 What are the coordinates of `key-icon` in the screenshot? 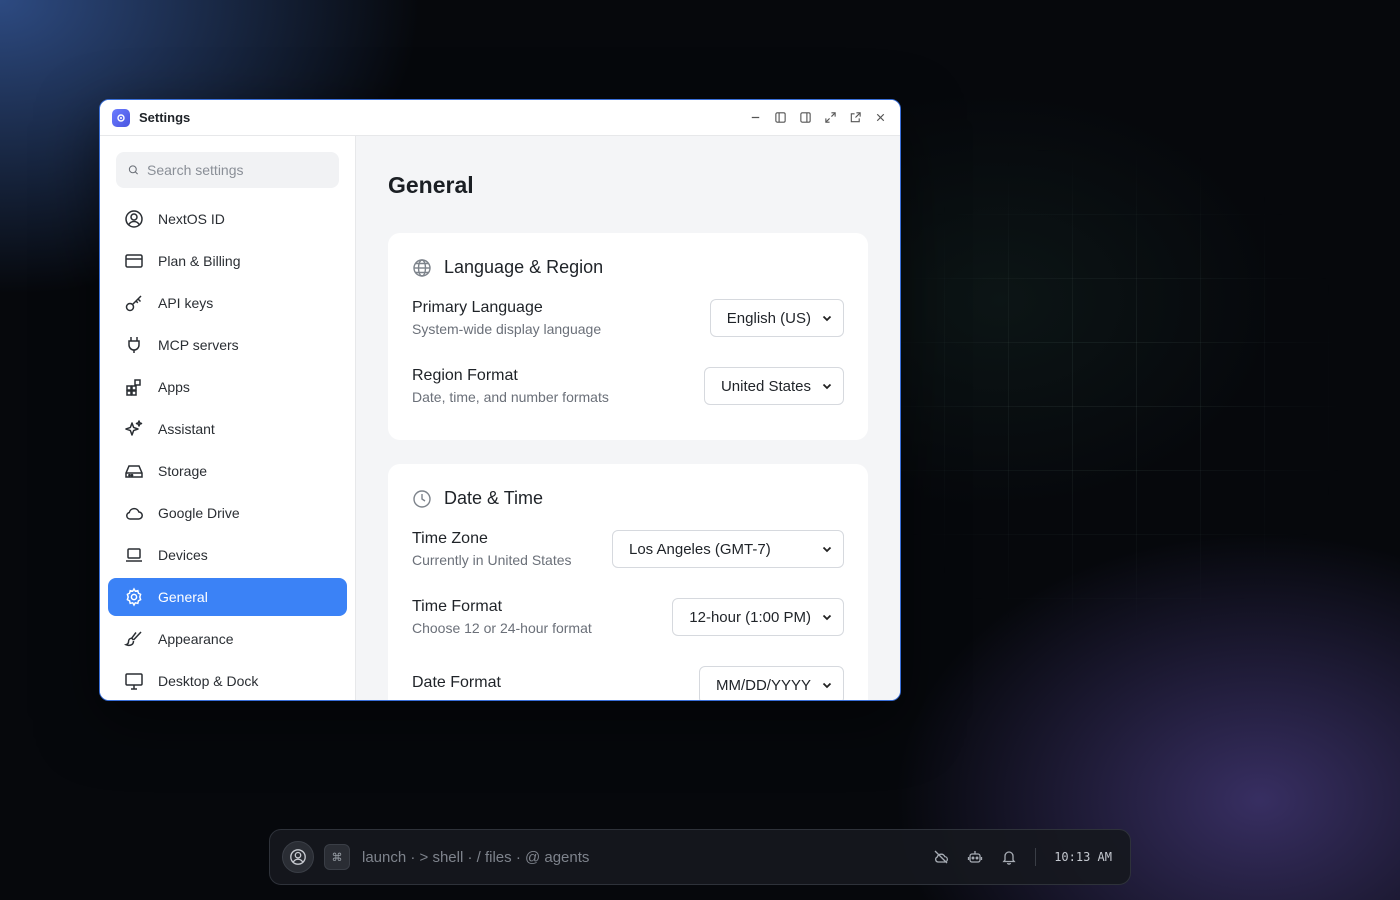 It's located at (133, 303).